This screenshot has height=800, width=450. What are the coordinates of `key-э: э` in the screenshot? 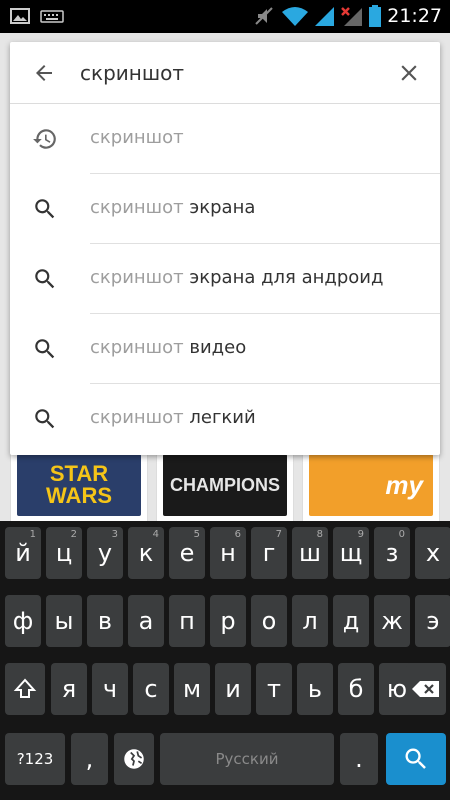 It's located at (432, 621).